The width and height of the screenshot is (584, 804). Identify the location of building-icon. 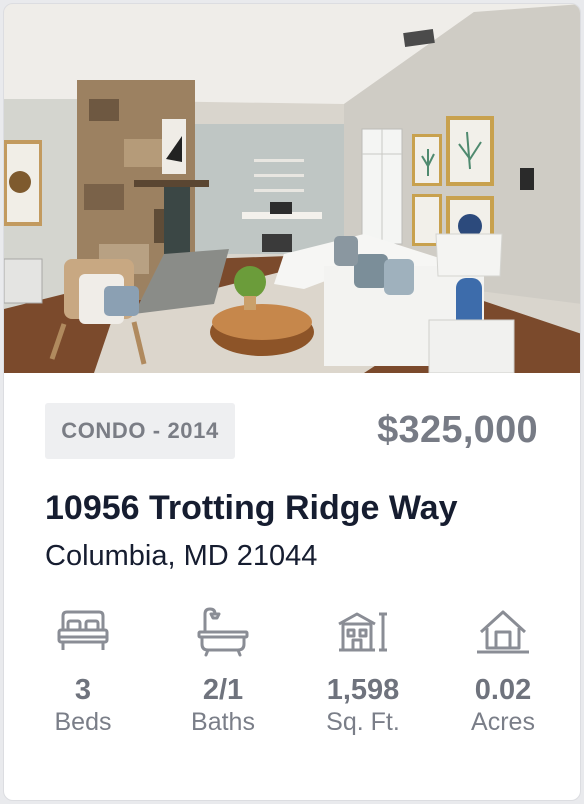
(362, 632).